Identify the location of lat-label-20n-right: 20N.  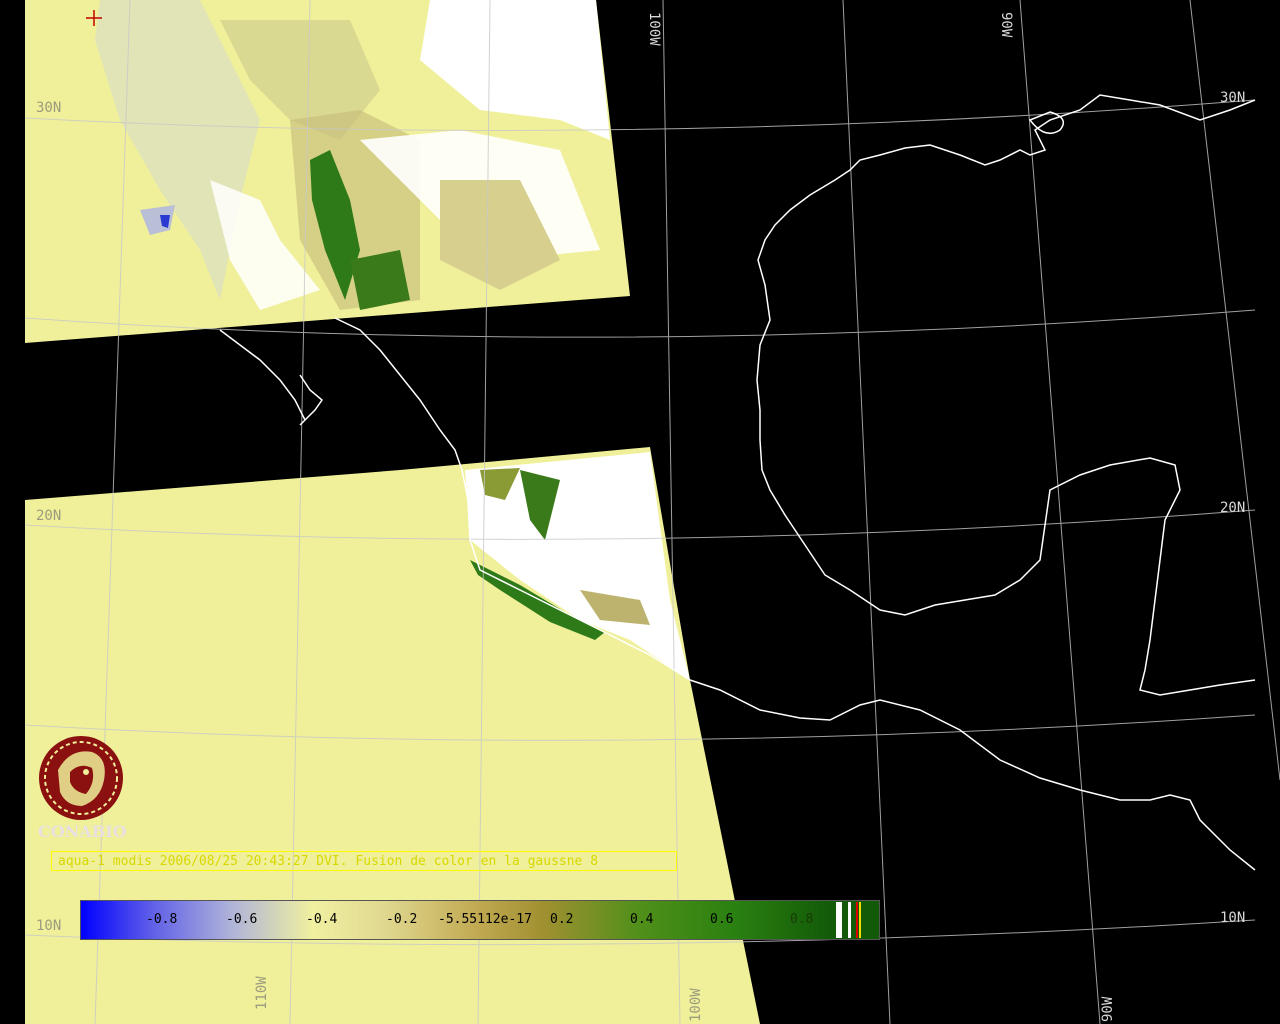
(1232, 508).